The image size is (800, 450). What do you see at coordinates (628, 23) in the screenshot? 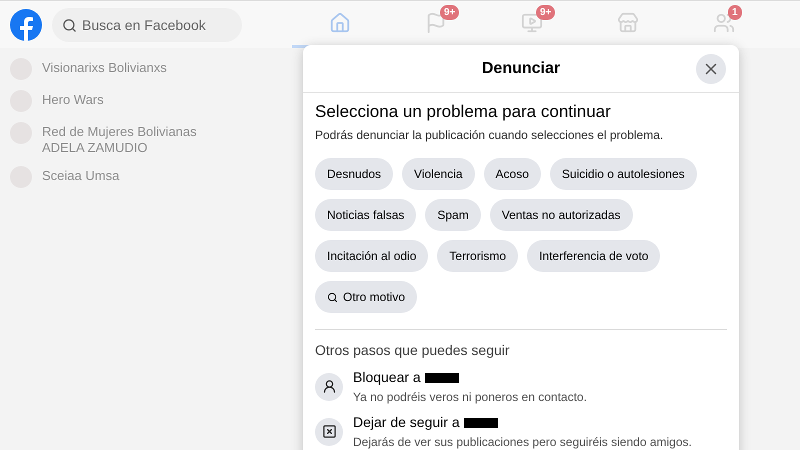
I see `store-icon` at bounding box center [628, 23].